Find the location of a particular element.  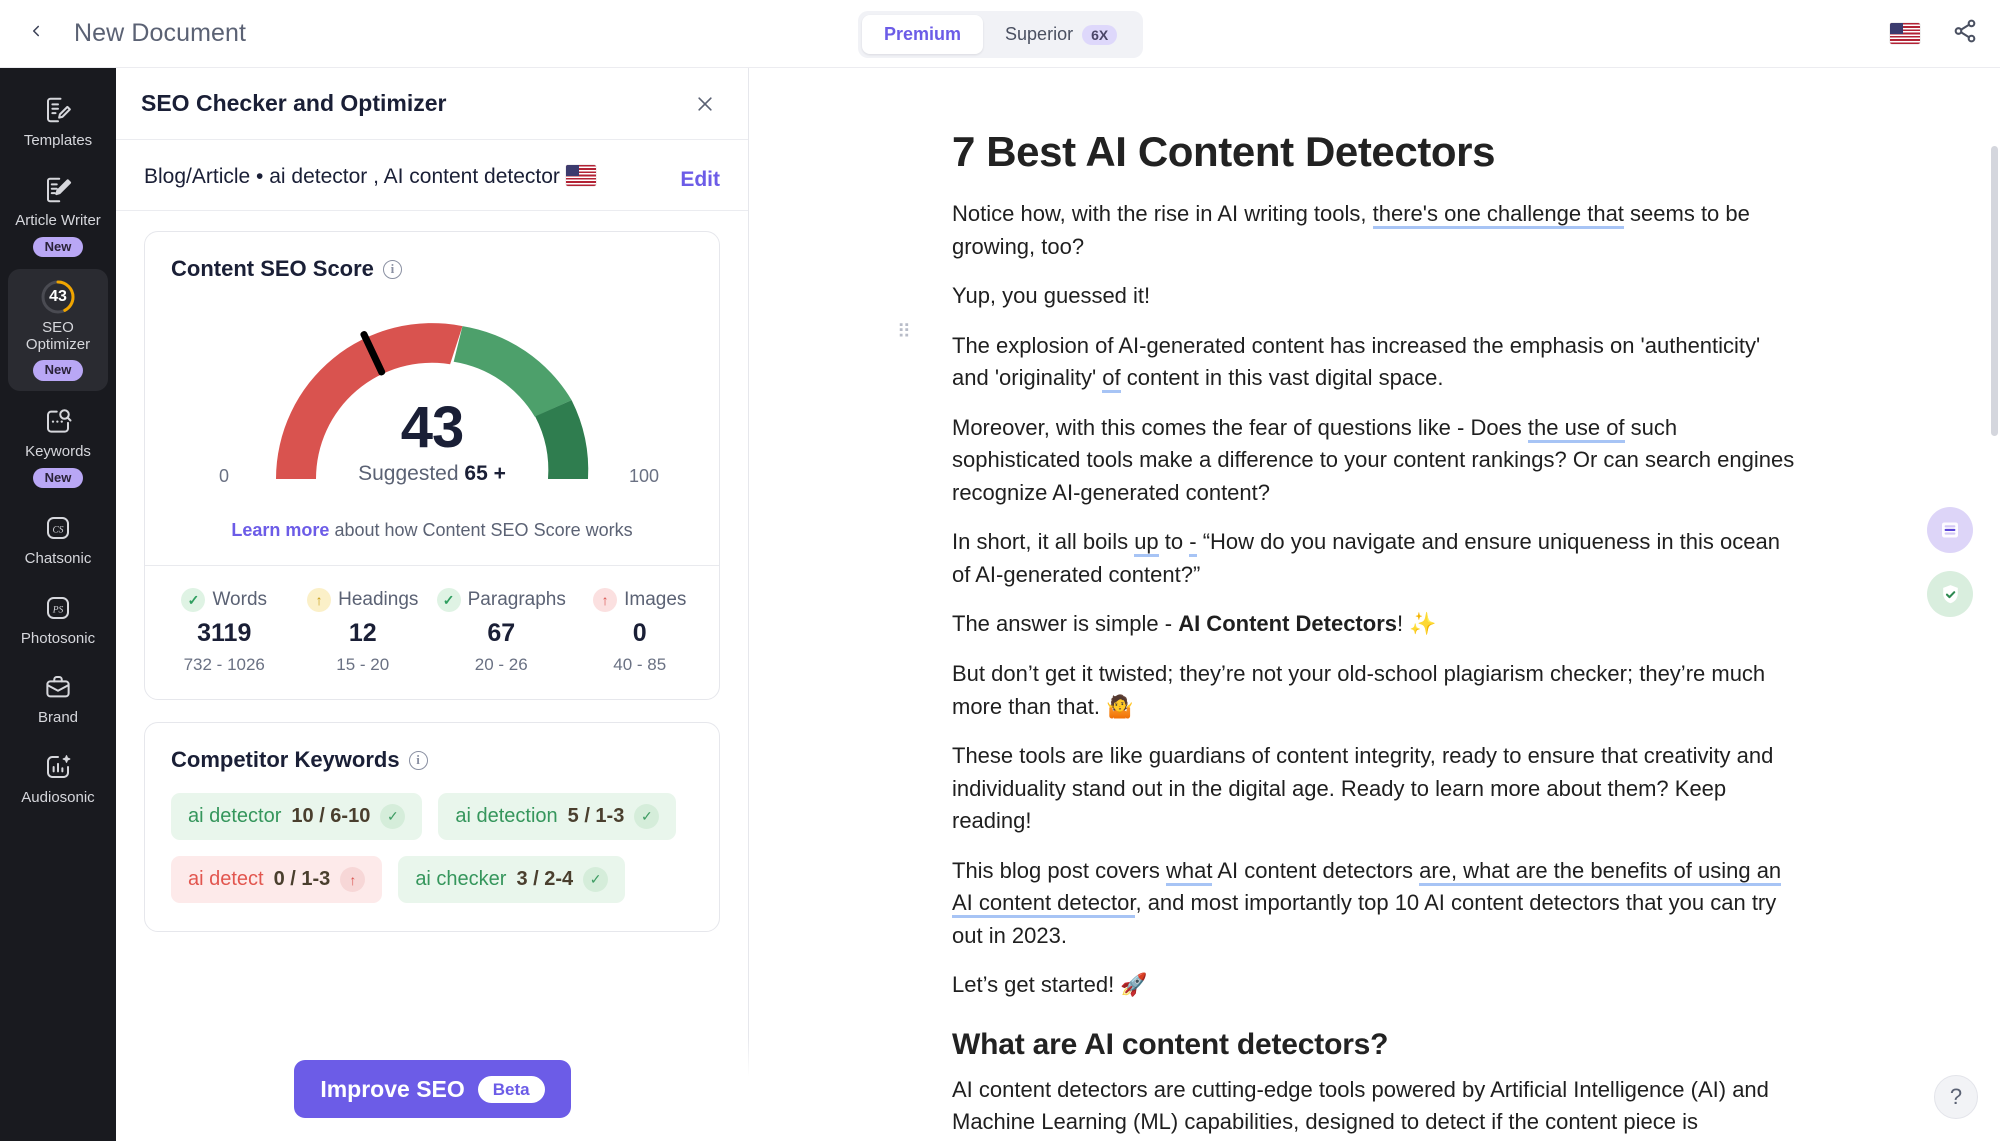

back-button is located at coordinates (36, 34).